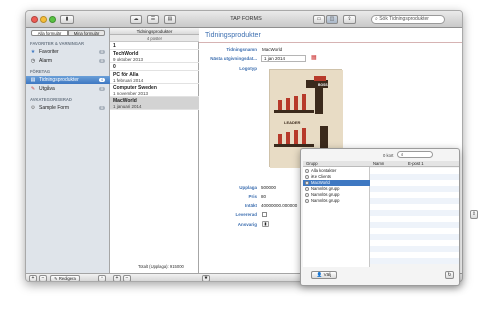 The width and height of the screenshot is (480, 310). What do you see at coordinates (349, 19) in the screenshot?
I see `share-button: ⇪` at bounding box center [349, 19].